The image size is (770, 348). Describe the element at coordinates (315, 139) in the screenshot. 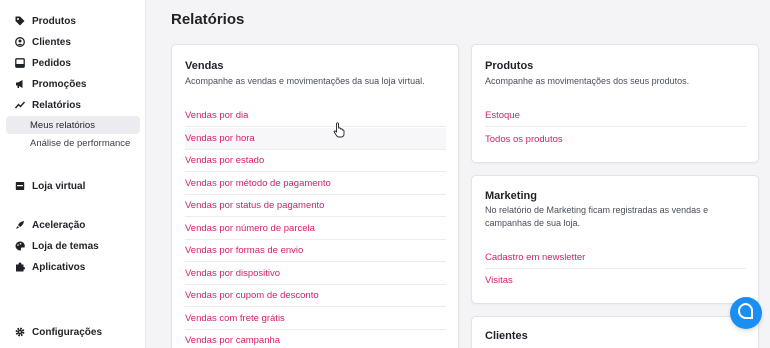

I see `link-vendas-por-hora: Vendas por hora` at that location.